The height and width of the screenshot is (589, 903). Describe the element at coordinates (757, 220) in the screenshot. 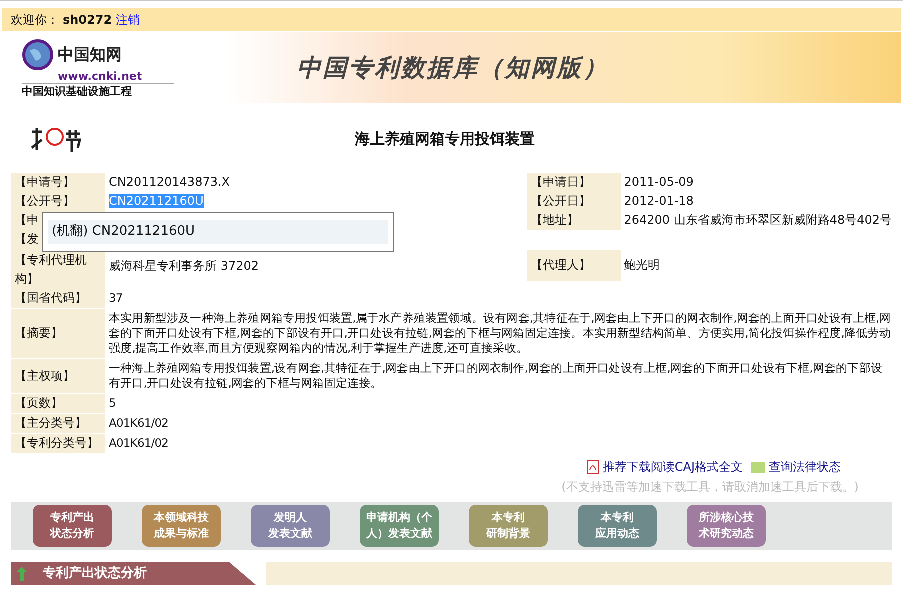

I see `field-value: 264200 山东省威海市环翠区新威附路48号402号` at that location.